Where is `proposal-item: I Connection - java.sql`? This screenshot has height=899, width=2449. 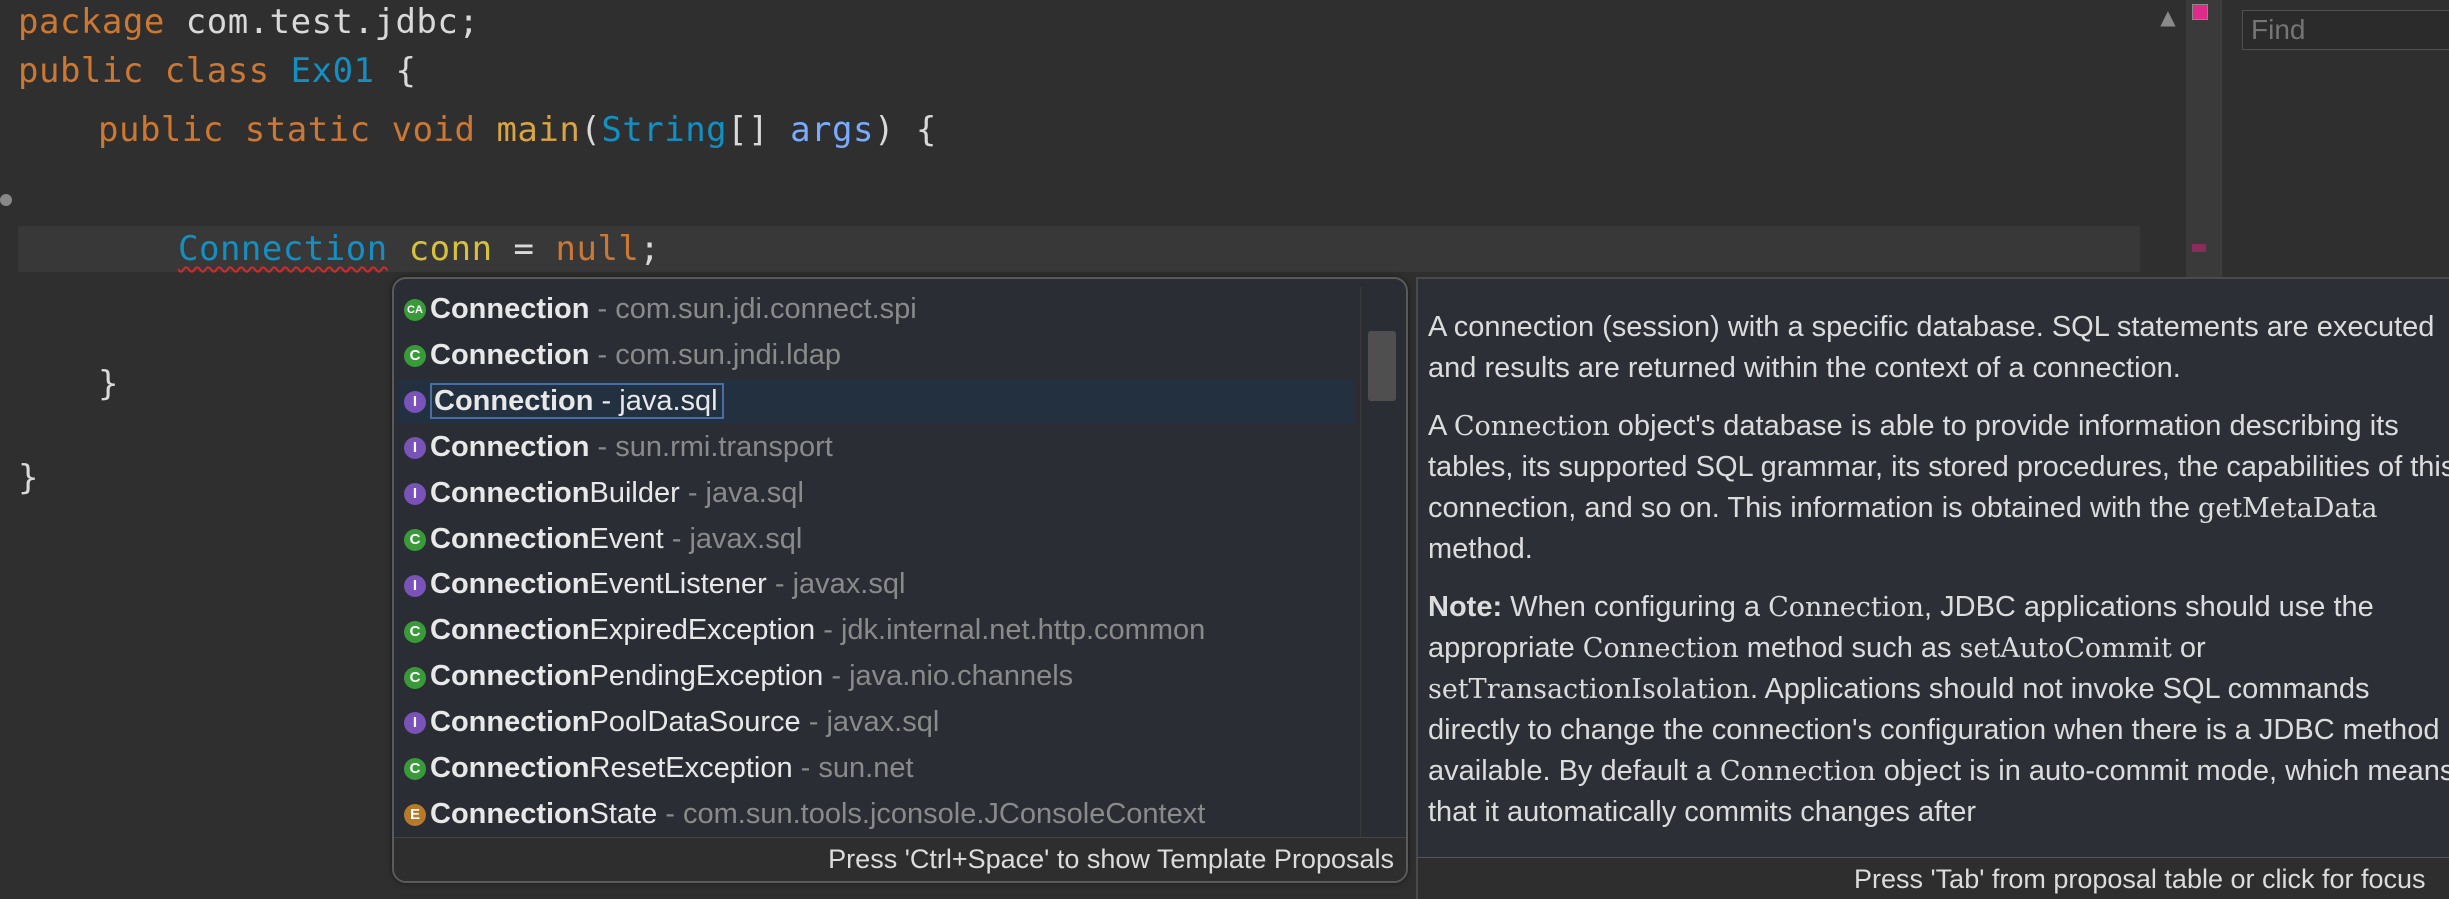 proposal-item: I Connection - java.sql is located at coordinates (876, 400).